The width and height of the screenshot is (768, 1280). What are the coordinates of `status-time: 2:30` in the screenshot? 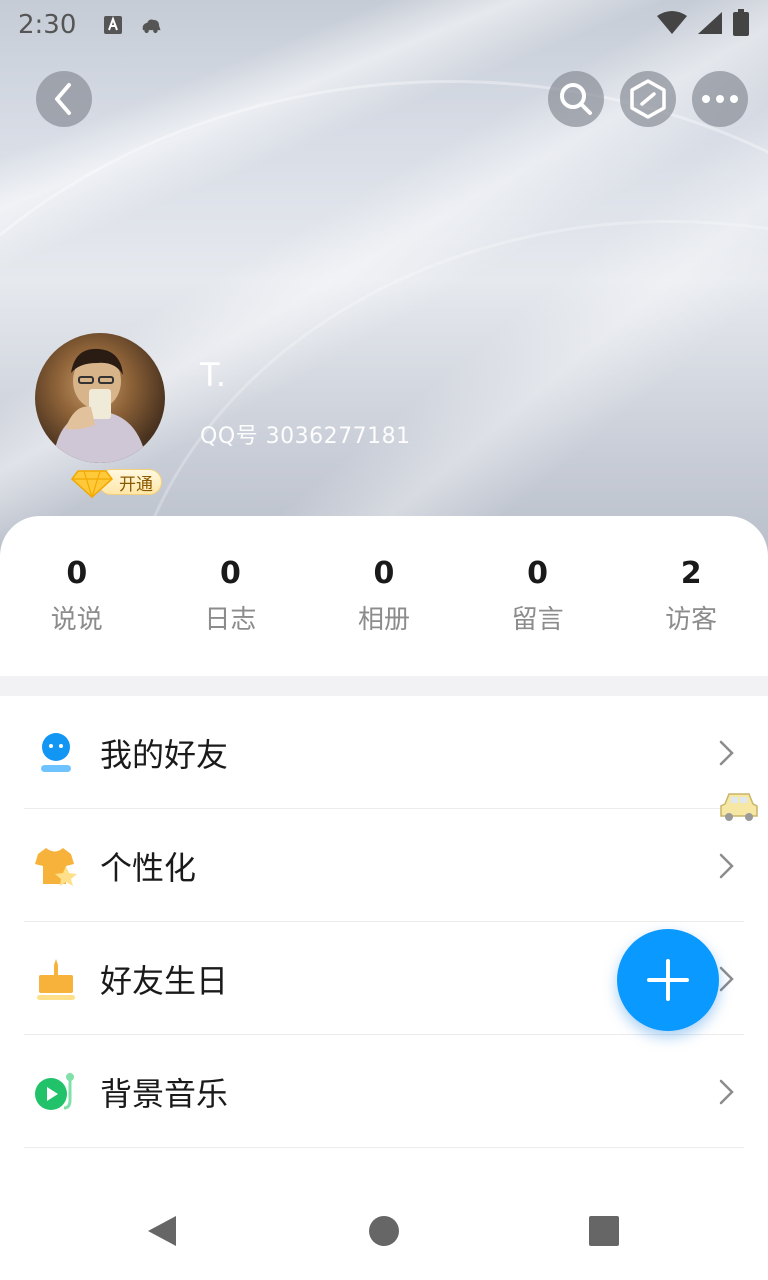 It's located at (47, 25).